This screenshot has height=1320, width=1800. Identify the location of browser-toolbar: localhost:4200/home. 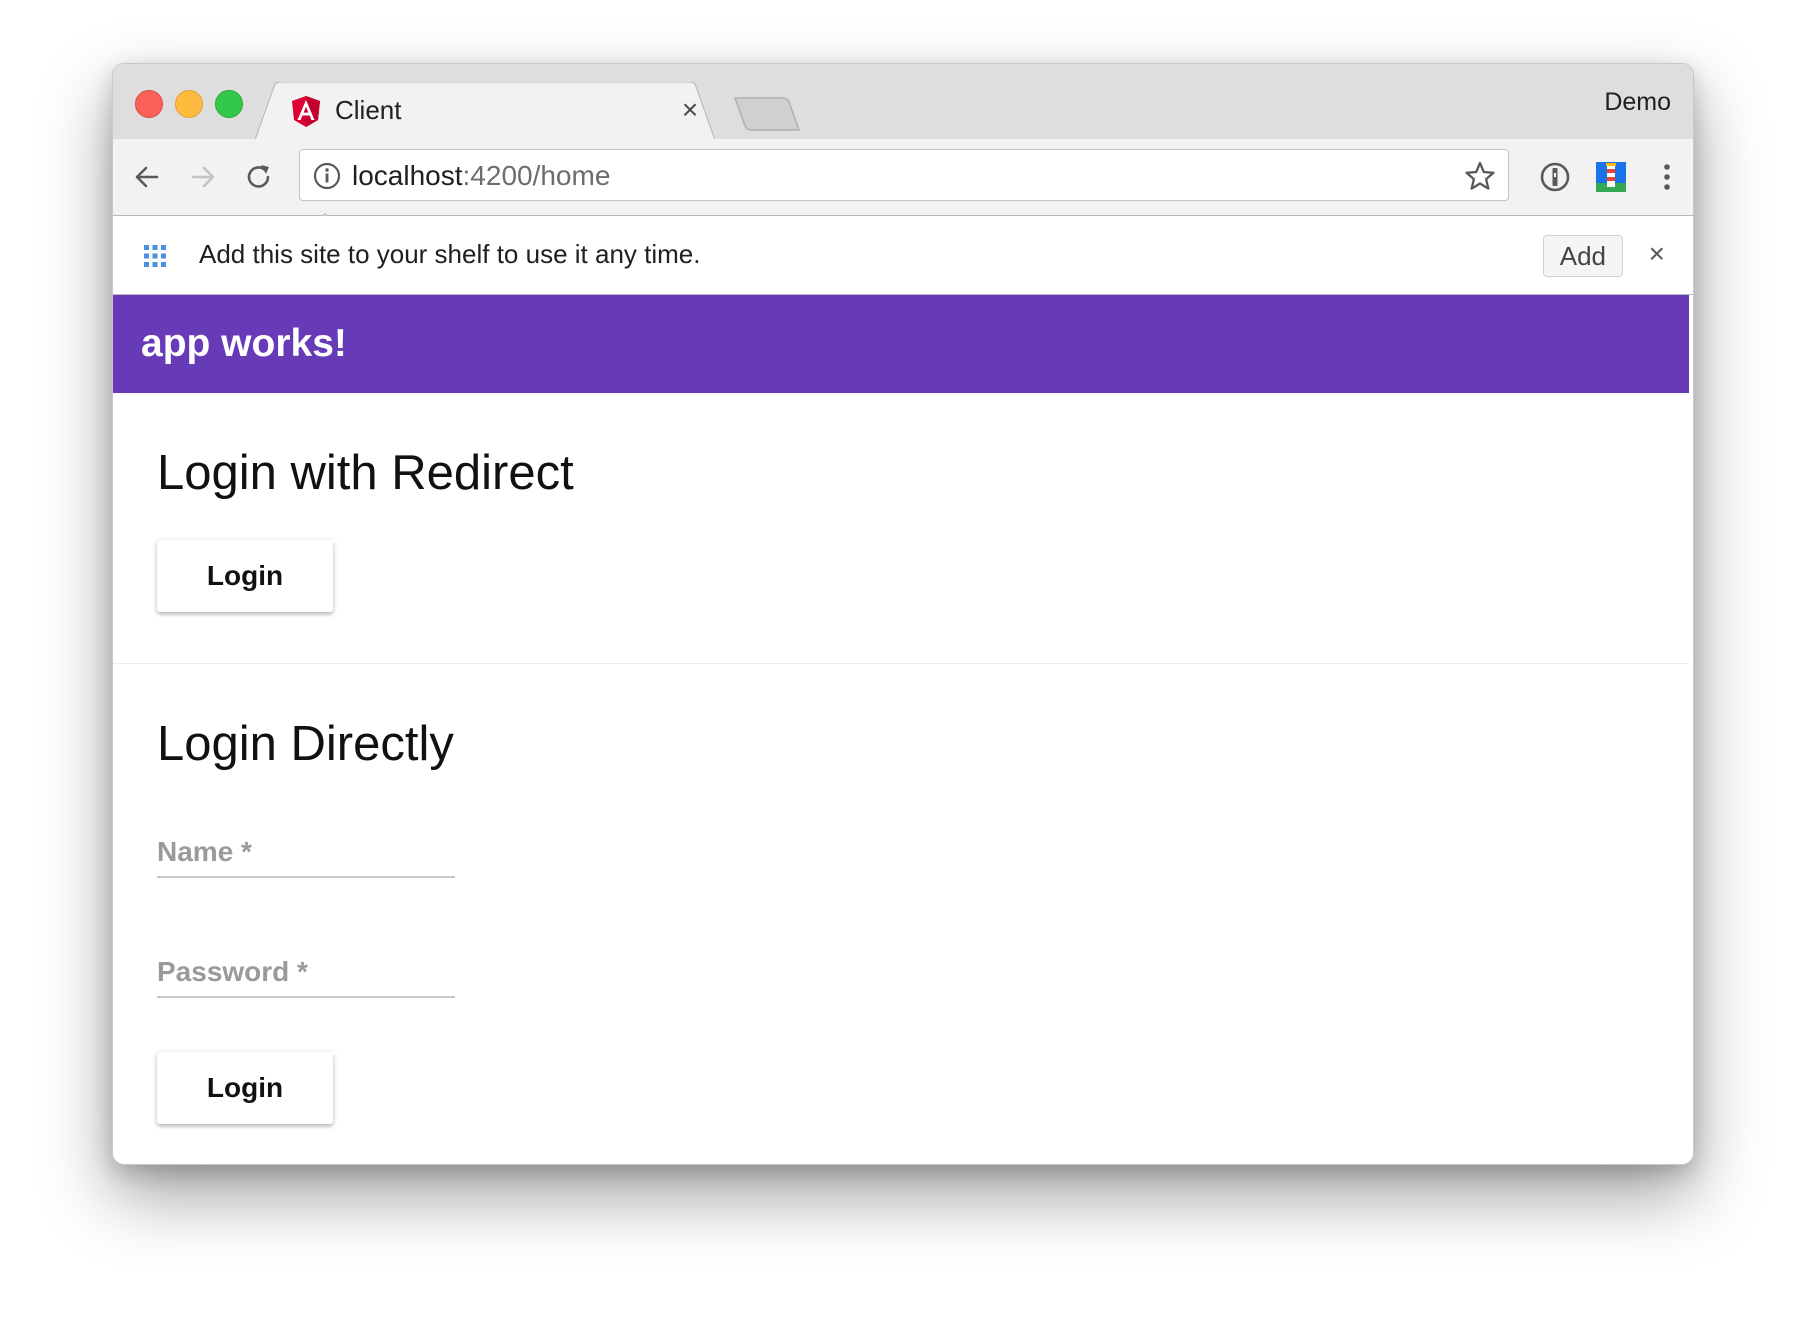
(903, 177).